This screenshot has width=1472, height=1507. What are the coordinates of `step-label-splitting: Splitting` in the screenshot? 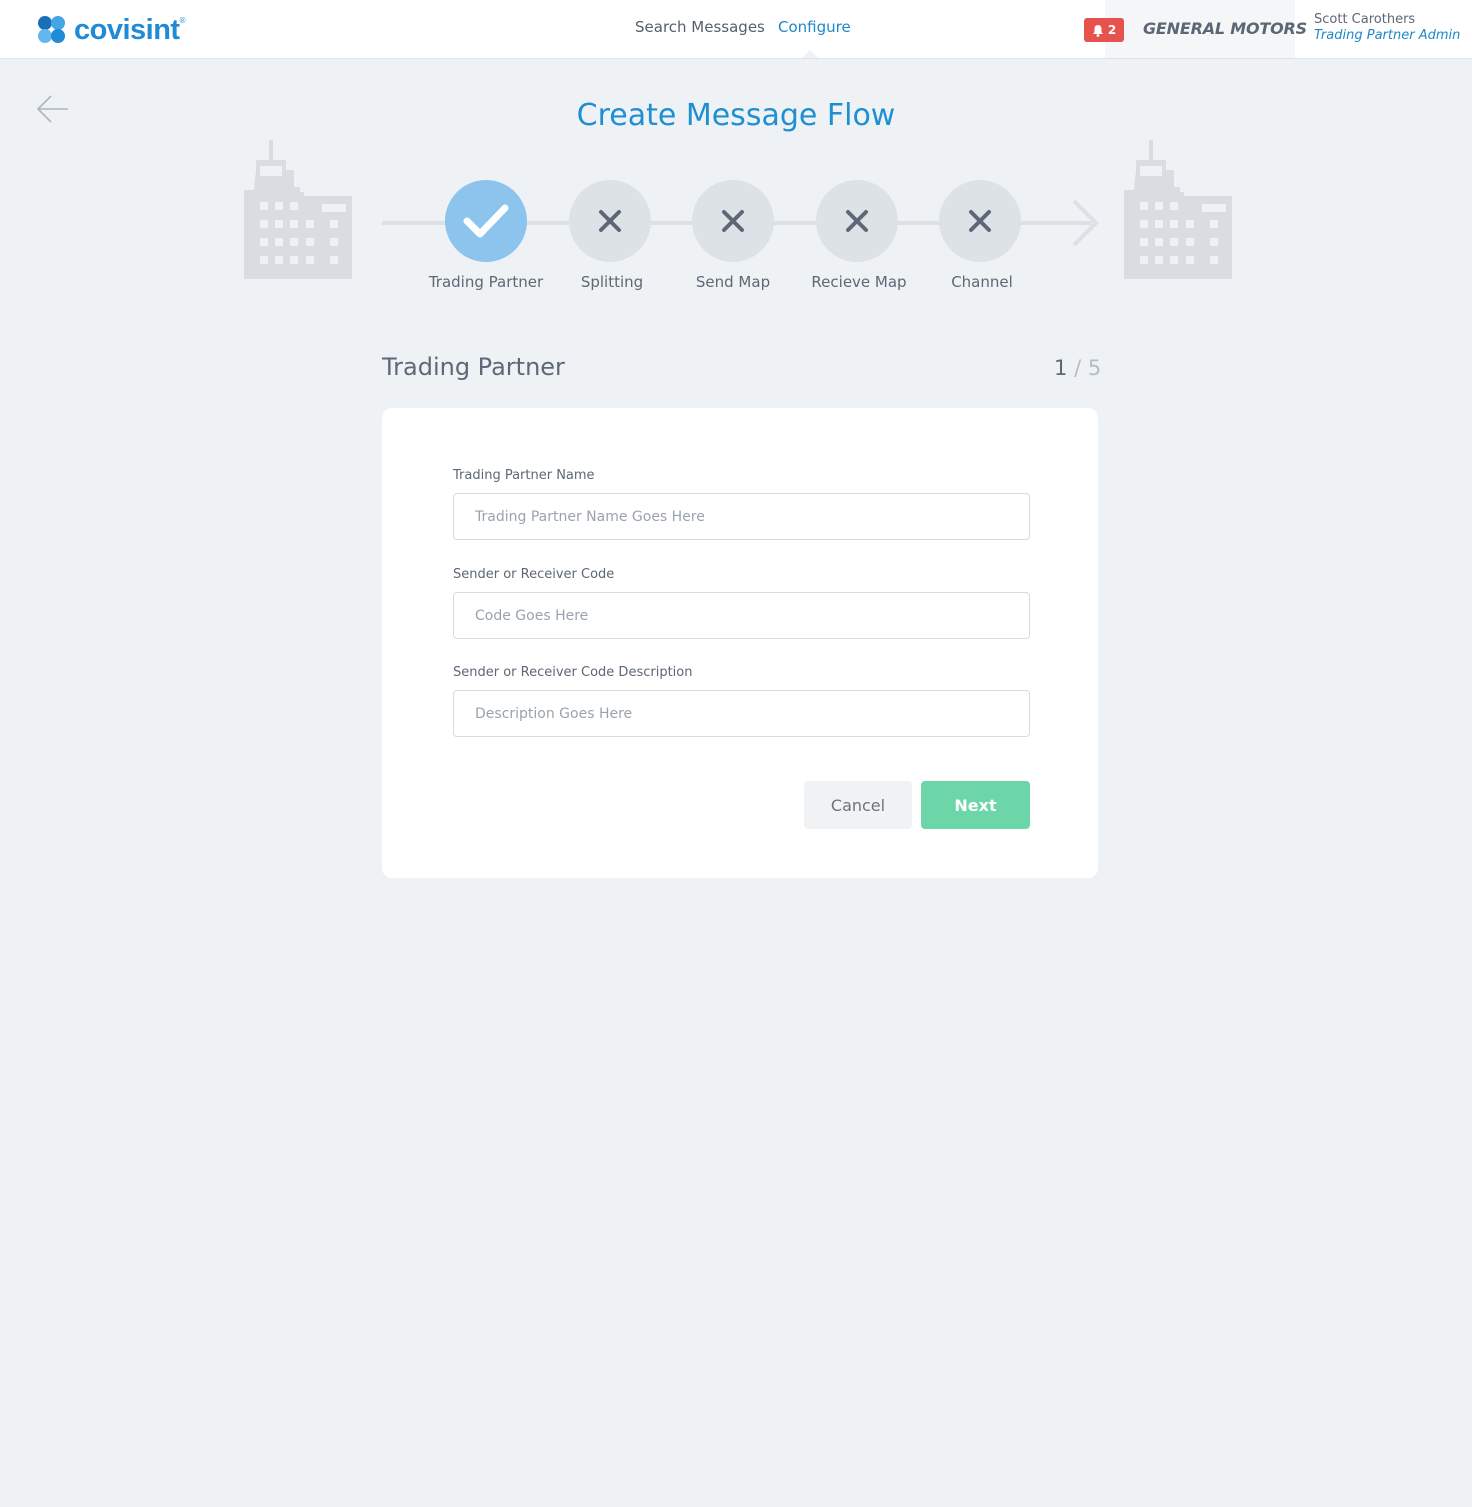 It's located at (612, 282).